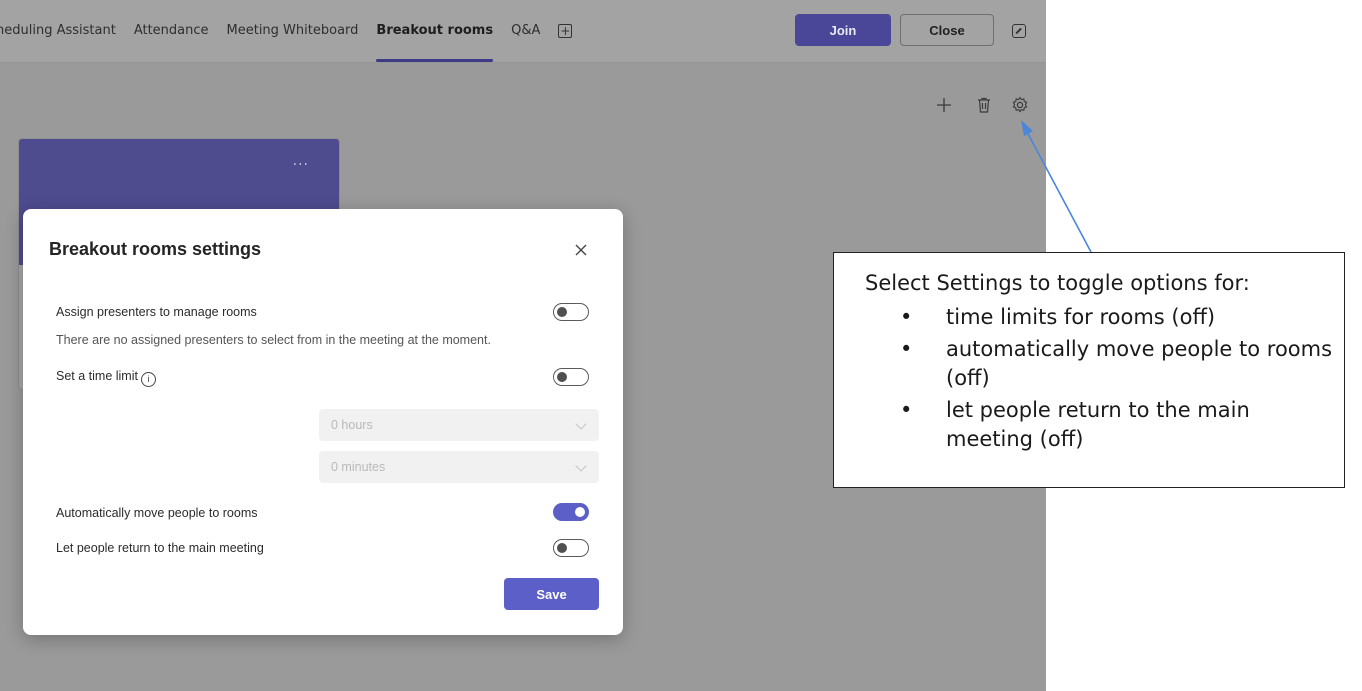  What do you see at coordinates (1114, 317) in the screenshot?
I see `callout-bullet: time limits for rooms (off)` at bounding box center [1114, 317].